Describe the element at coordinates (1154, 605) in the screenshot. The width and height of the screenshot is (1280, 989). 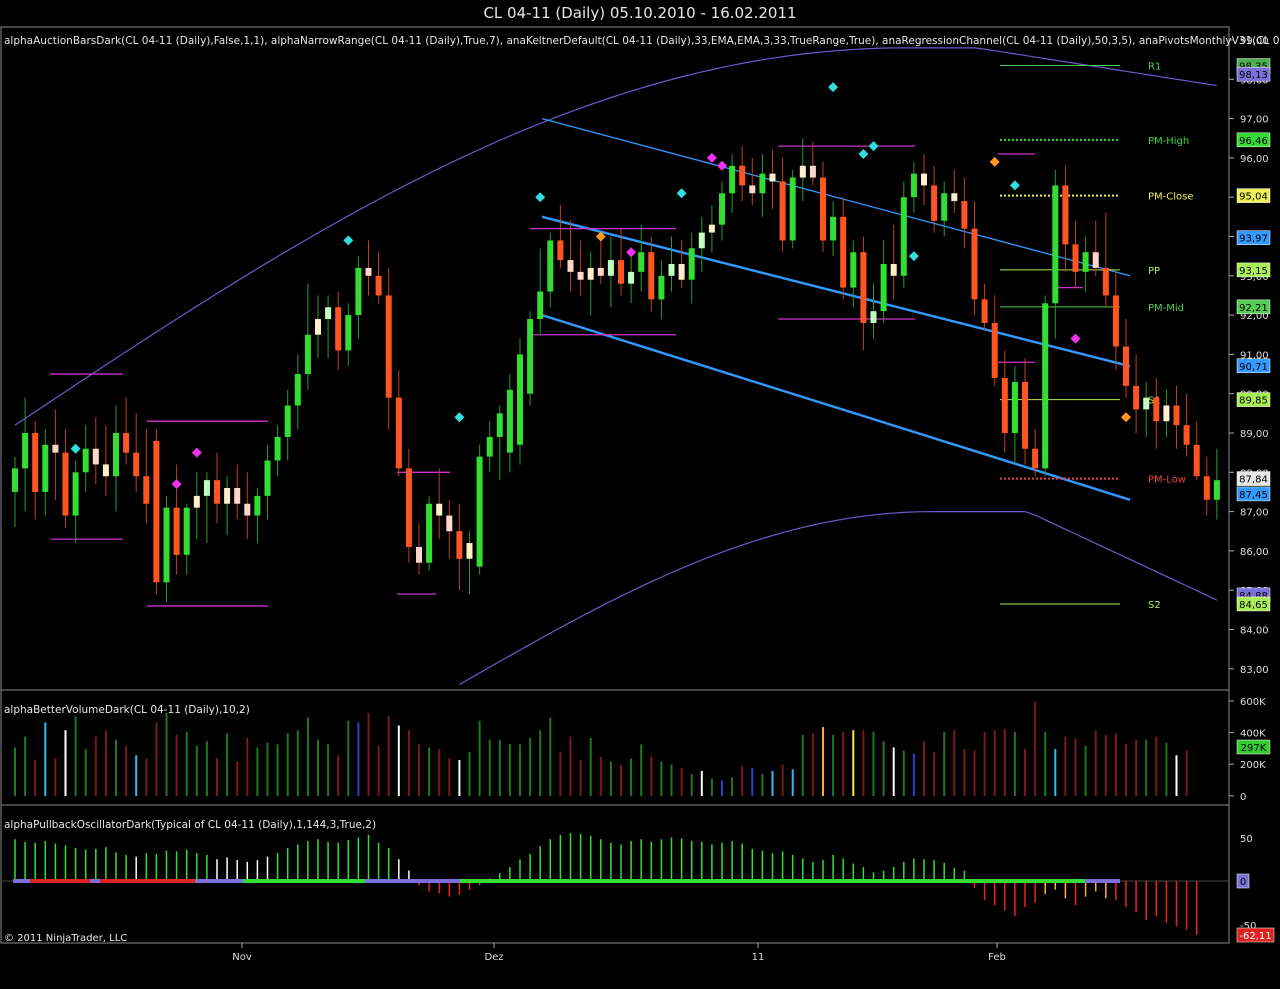
I see `pivot-label: S2` at that location.